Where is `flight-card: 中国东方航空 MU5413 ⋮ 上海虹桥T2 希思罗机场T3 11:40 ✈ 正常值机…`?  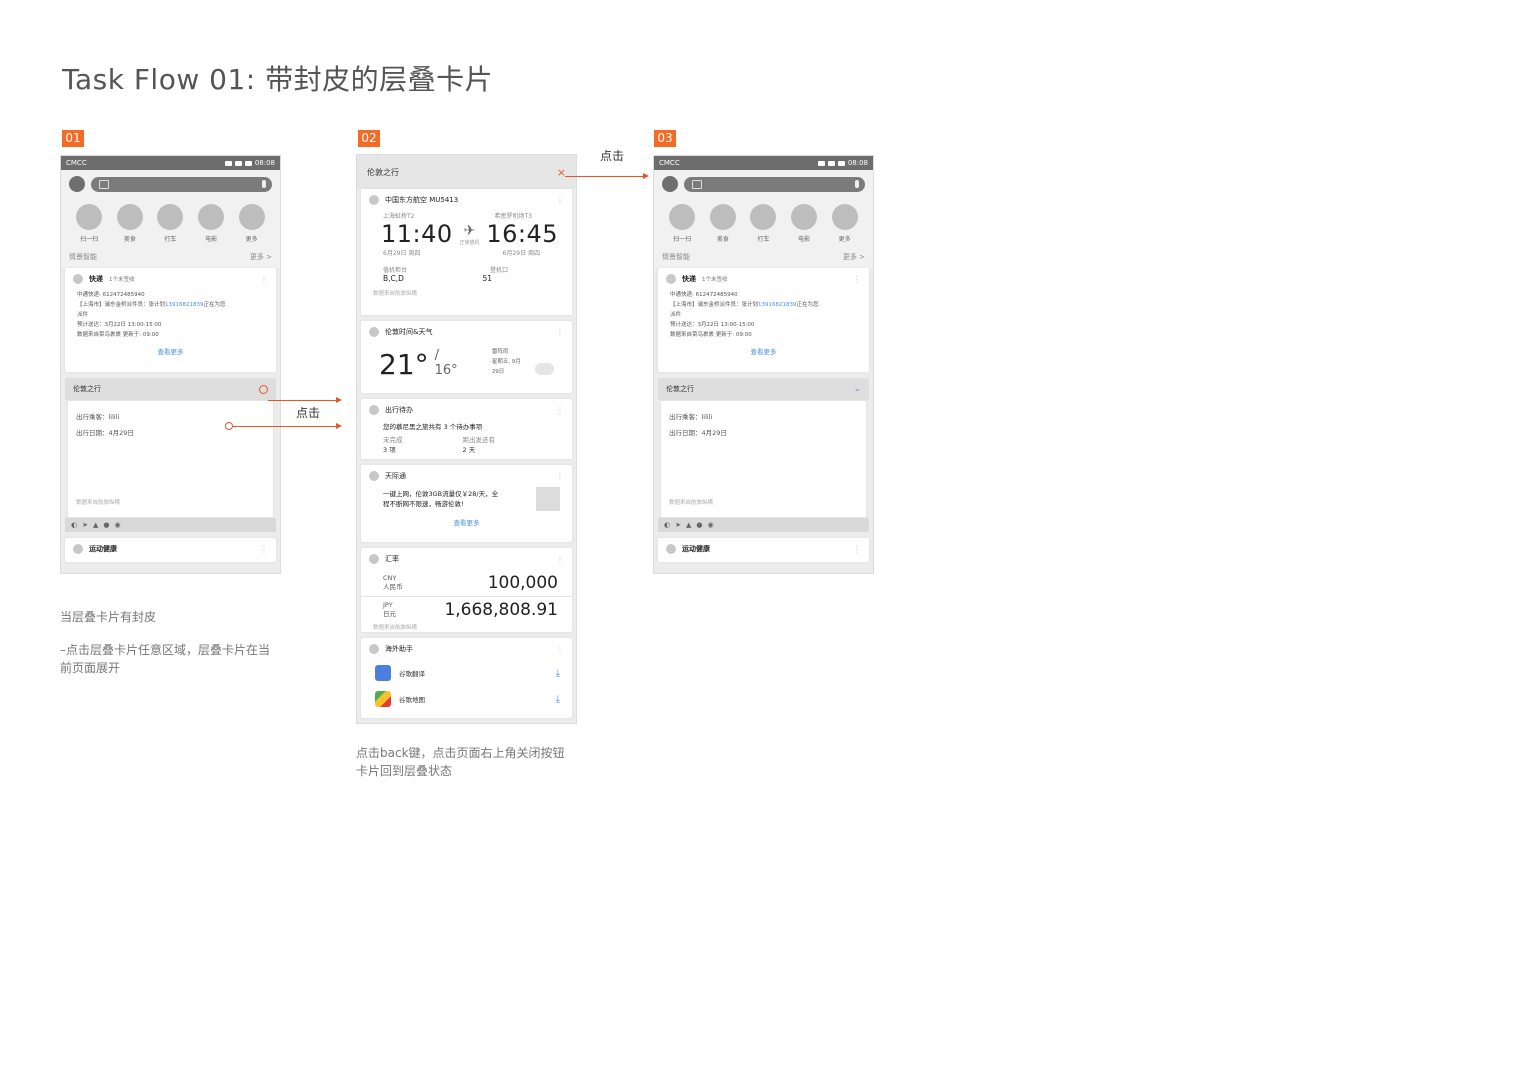
flight-card: 中国东方航空 MU5413 ⋮ 上海虹桥T2 希思罗机场T3 11:40 ✈ 正常值机… is located at coordinates (466, 252).